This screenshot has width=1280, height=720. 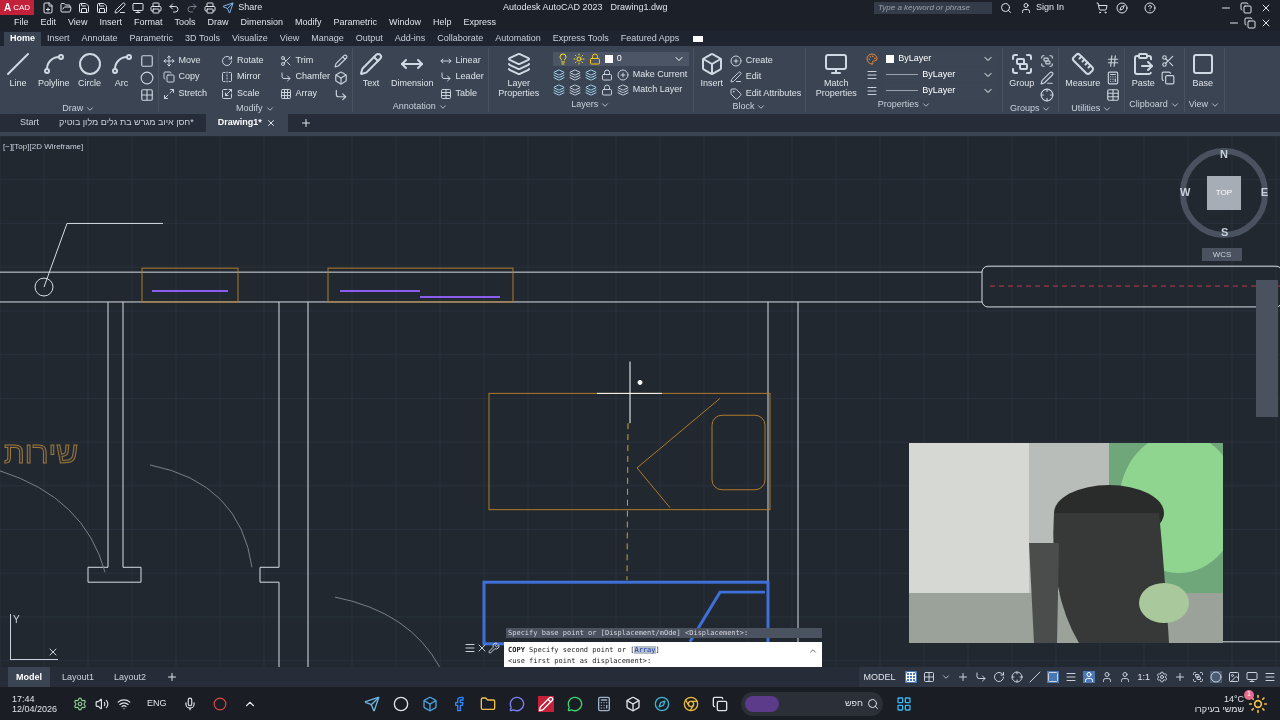 I want to click on ribbon-small-button: Copy, so click(x=188, y=77).